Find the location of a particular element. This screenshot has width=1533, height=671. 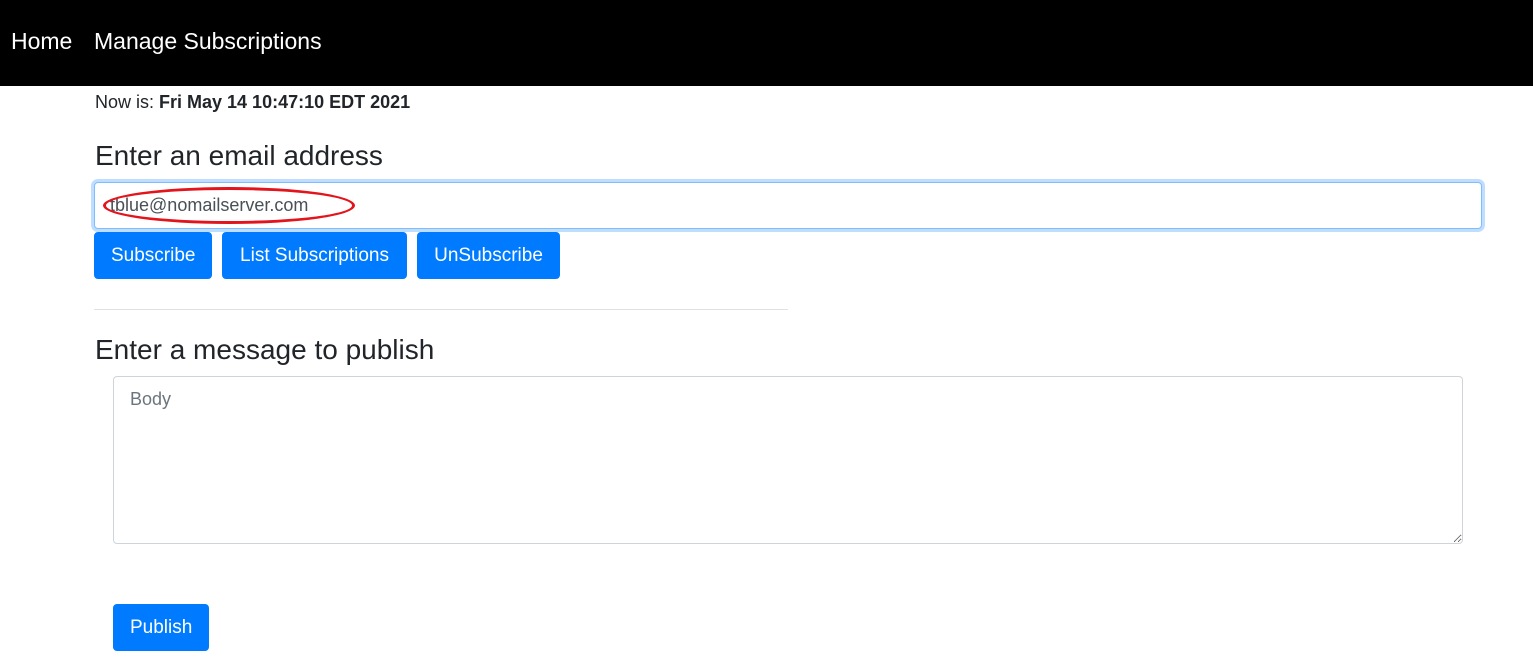

list-subscriptions-button: List Subscriptions is located at coordinates (314, 255).